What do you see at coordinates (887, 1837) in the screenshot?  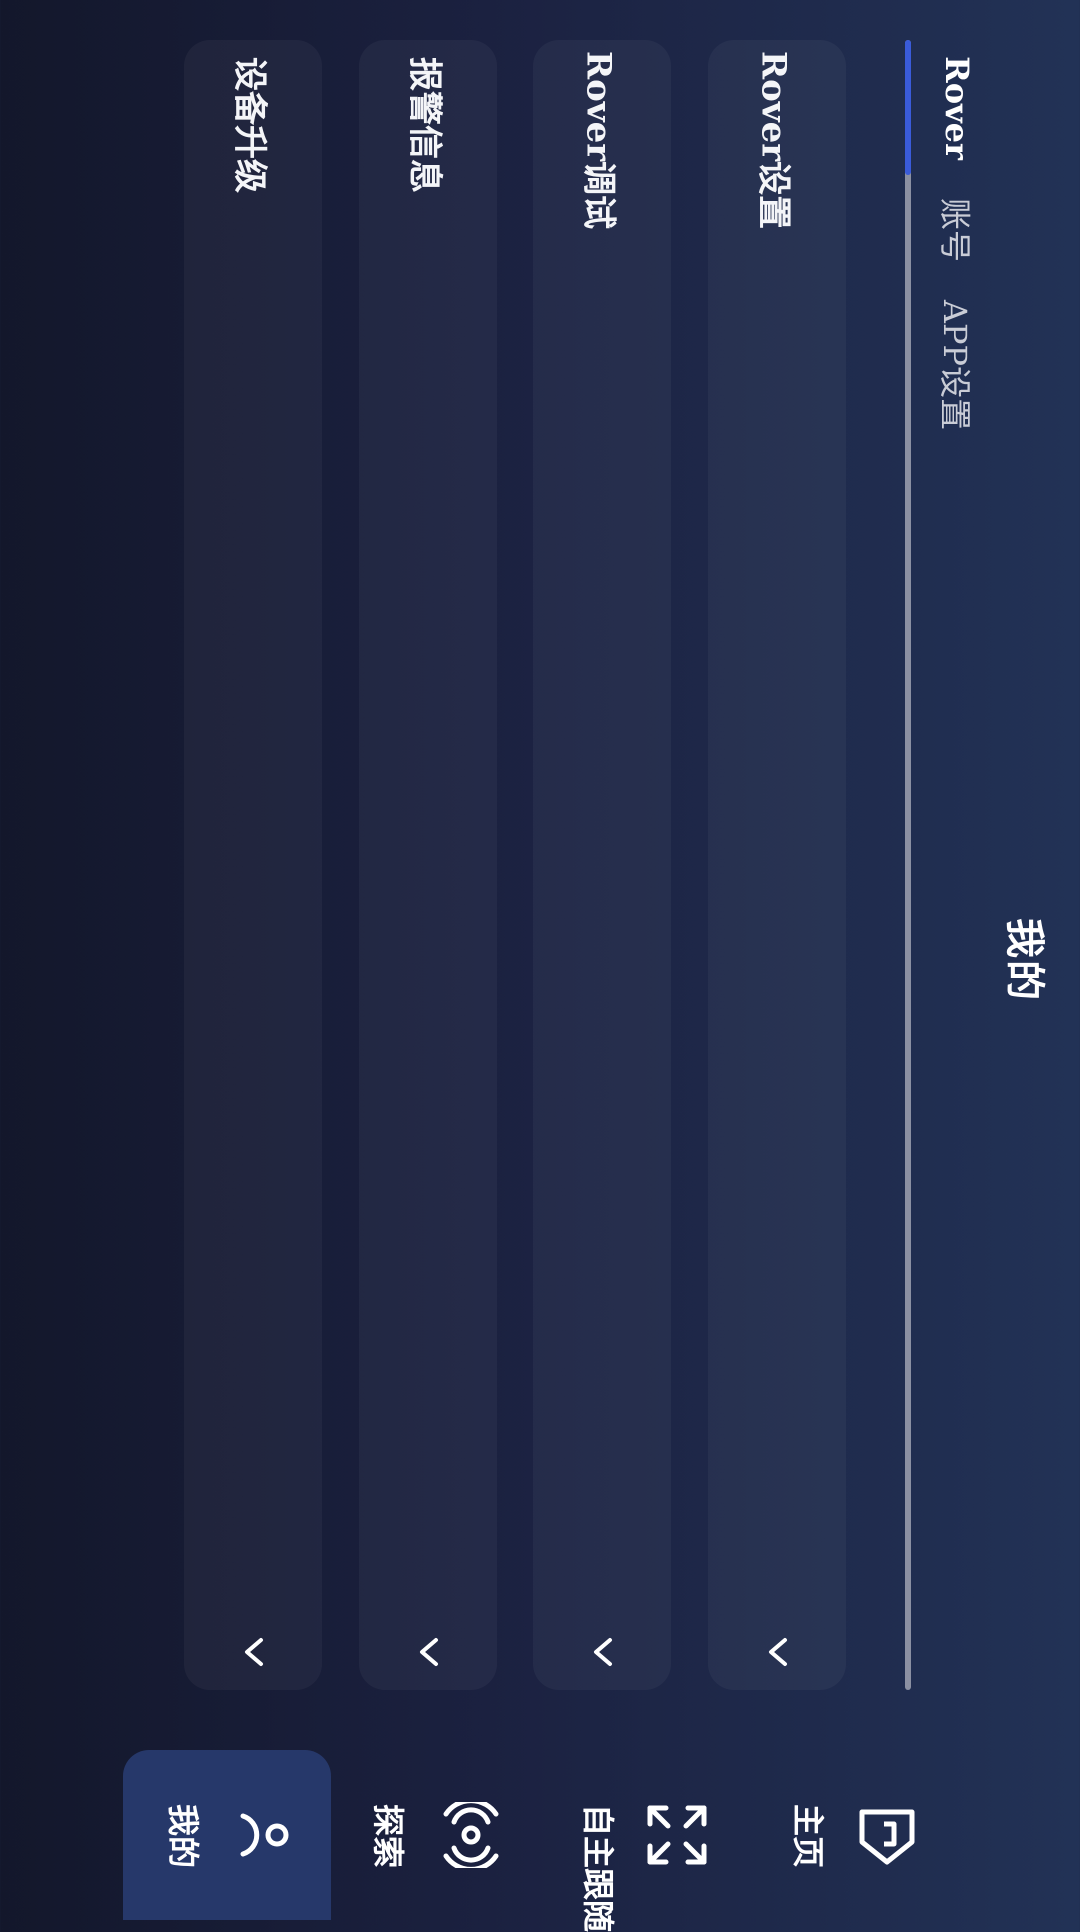 I see `home-icon` at bounding box center [887, 1837].